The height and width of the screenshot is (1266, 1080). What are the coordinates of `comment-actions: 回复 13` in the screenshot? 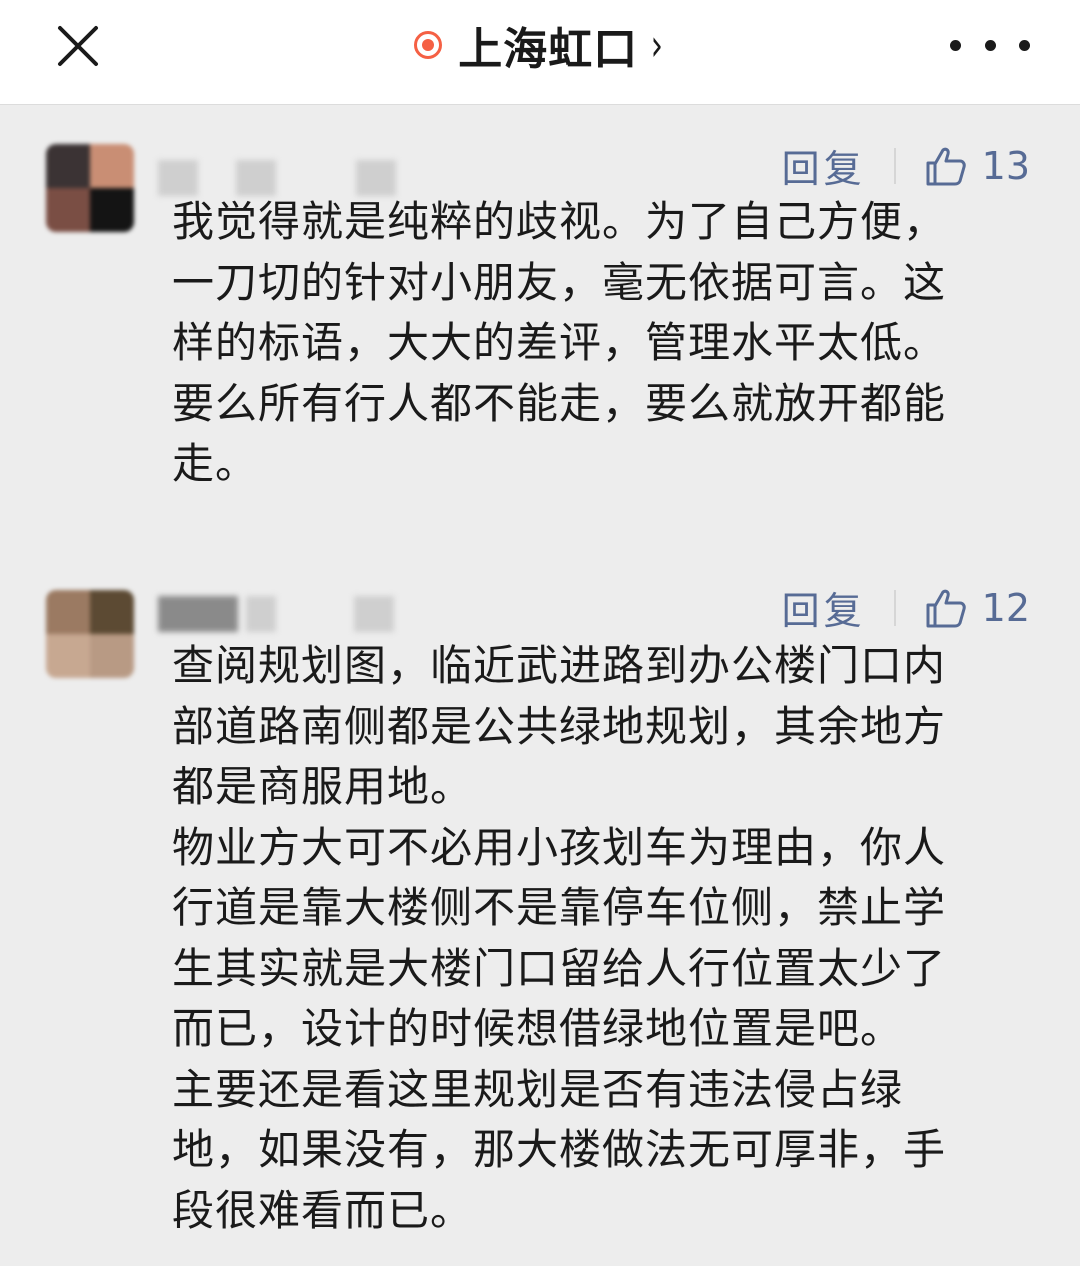 It's located at (906, 165).